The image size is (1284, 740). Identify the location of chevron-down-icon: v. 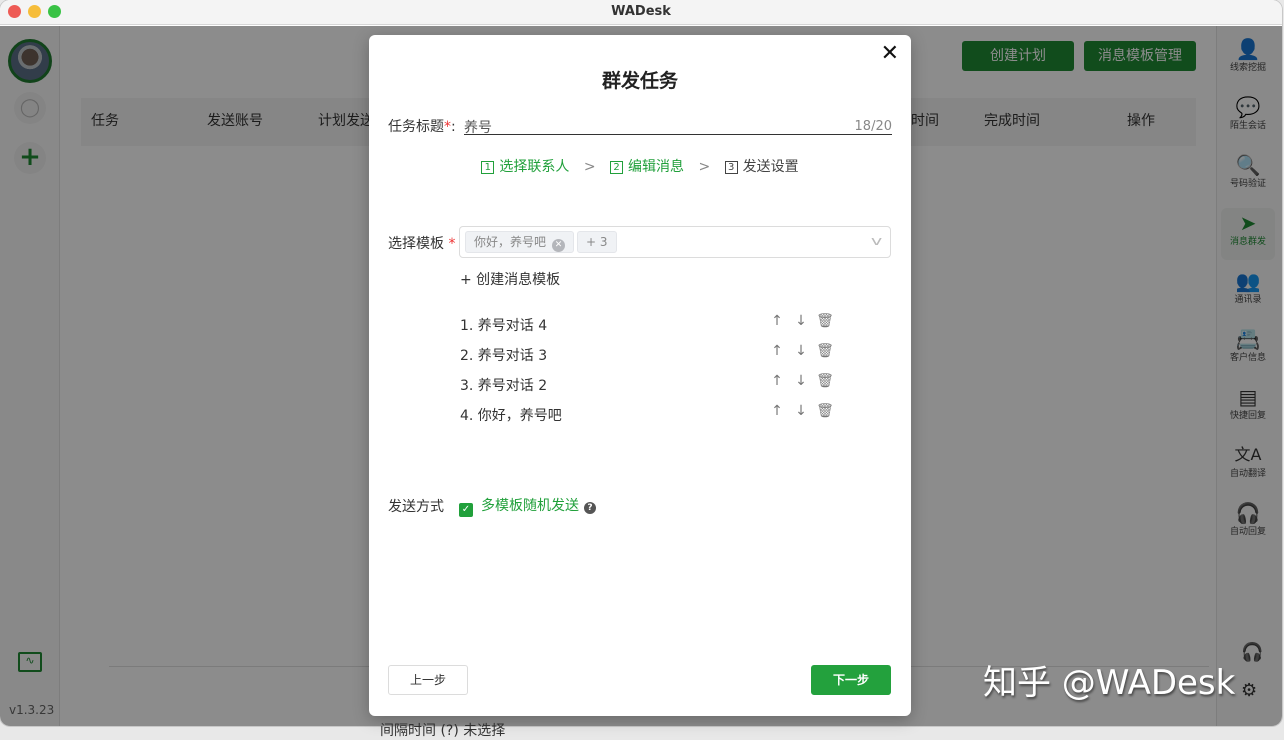
(876, 241).